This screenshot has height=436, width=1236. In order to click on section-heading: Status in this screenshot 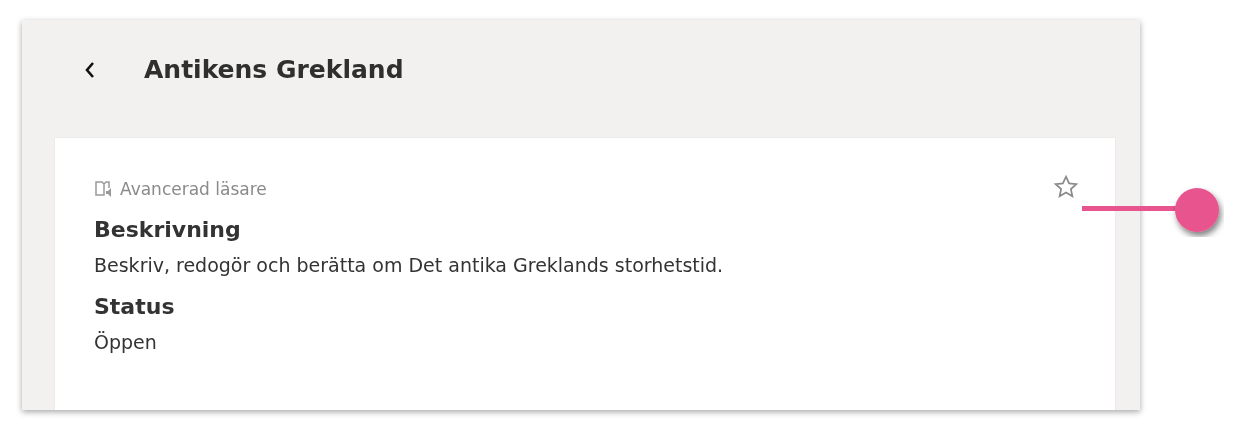, I will do `click(135, 306)`.